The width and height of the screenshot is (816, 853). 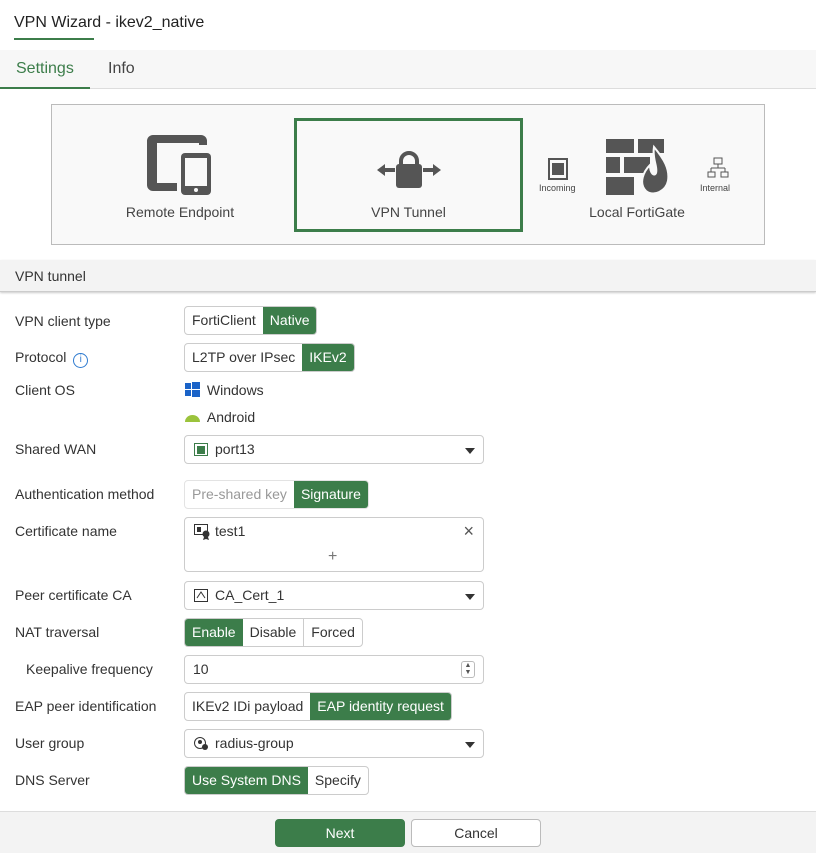 What do you see at coordinates (718, 167) in the screenshot?
I see `network-icon` at bounding box center [718, 167].